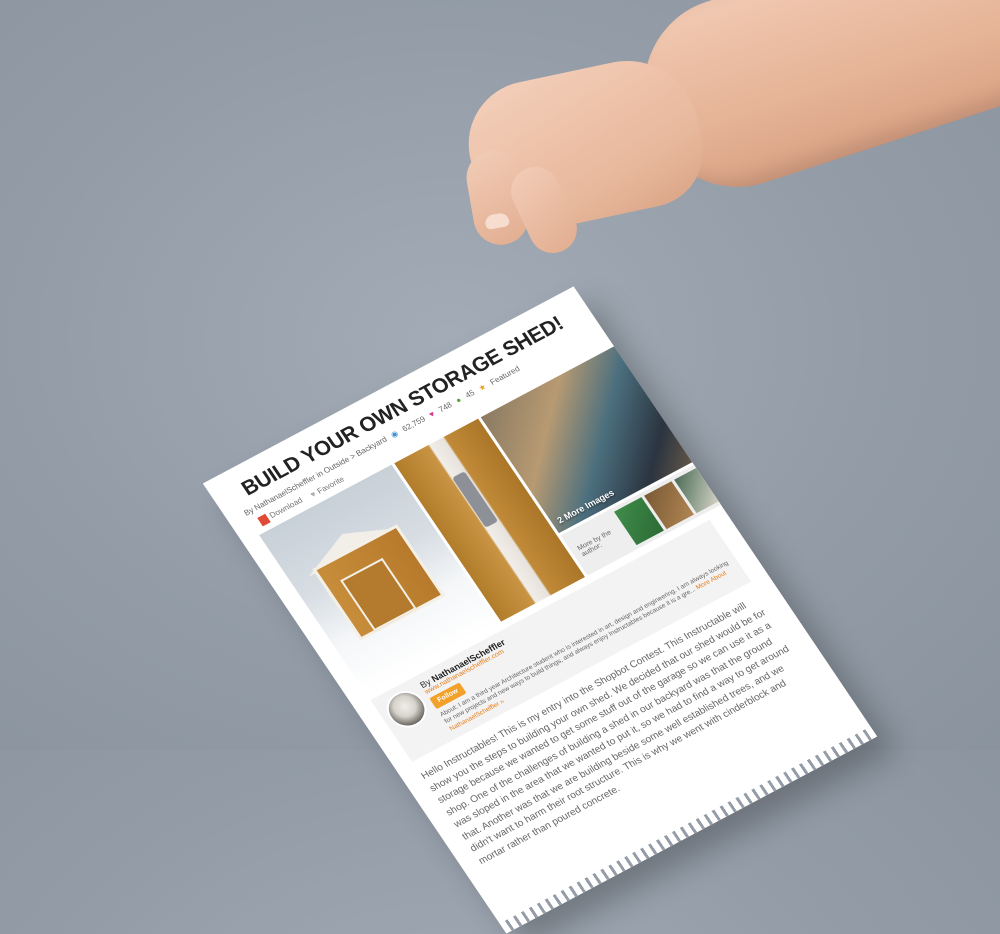 This screenshot has width=1000, height=934. What do you see at coordinates (432, 414) in the screenshot?
I see `favorites-icon: ♥` at bounding box center [432, 414].